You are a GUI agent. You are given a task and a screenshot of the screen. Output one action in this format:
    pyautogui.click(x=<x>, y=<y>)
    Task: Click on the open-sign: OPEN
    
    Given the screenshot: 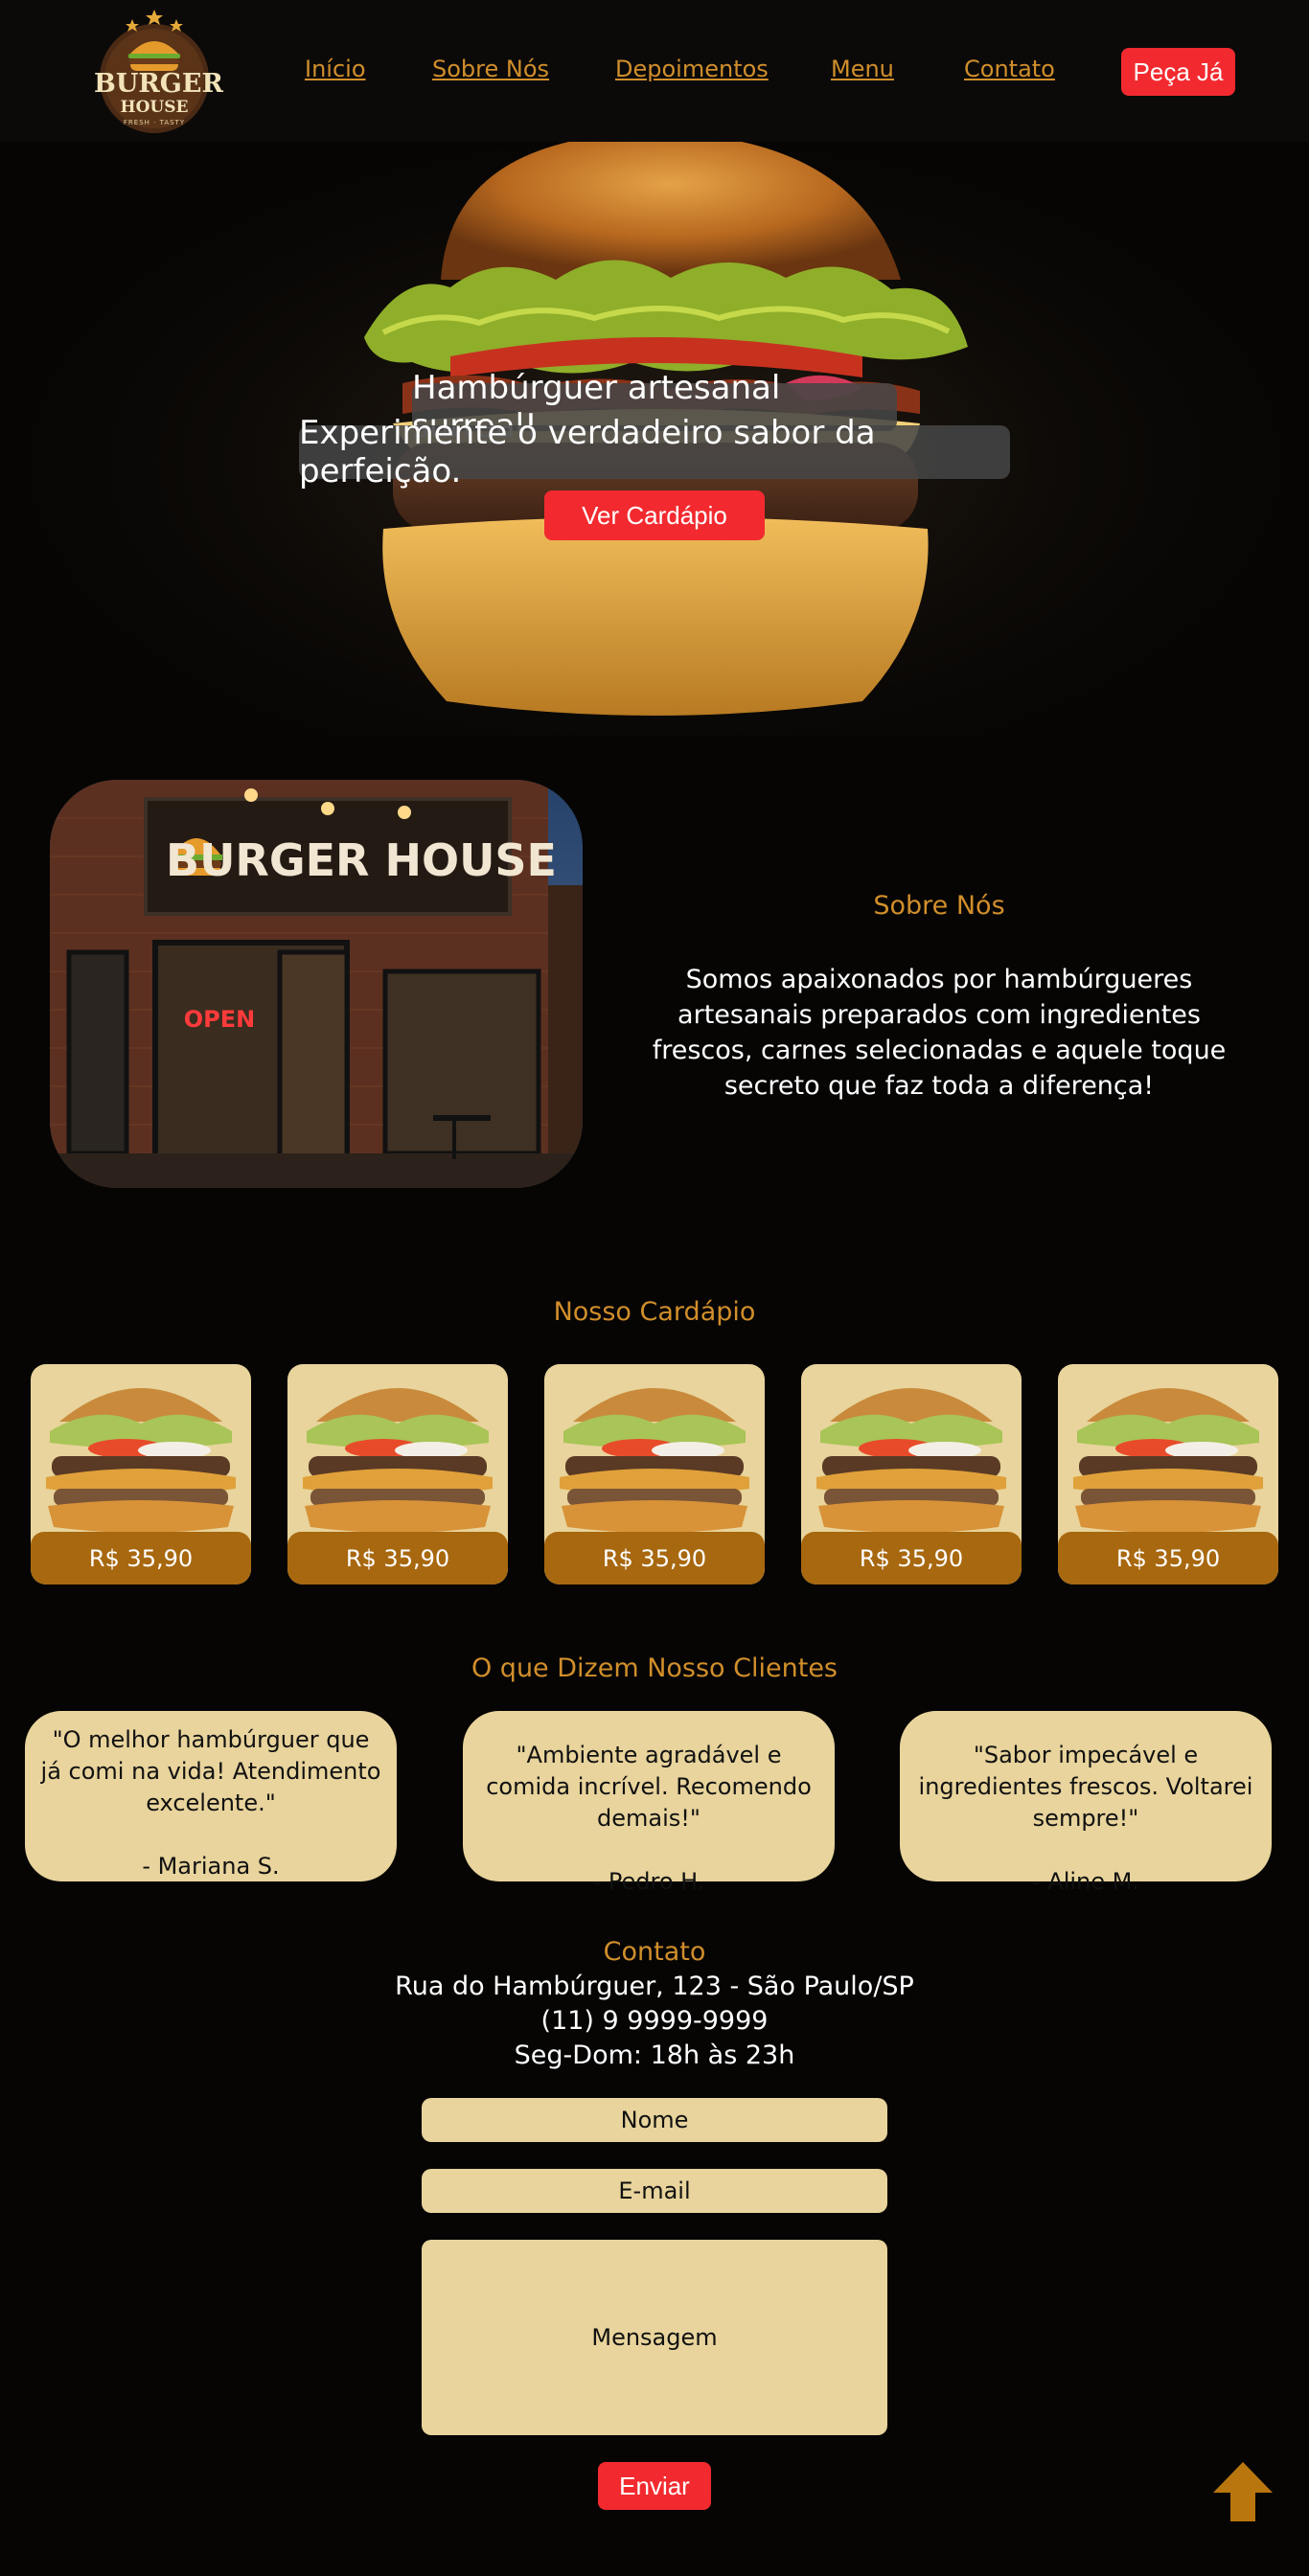 What is the action you would take?
    pyautogui.click(x=220, y=1020)
    